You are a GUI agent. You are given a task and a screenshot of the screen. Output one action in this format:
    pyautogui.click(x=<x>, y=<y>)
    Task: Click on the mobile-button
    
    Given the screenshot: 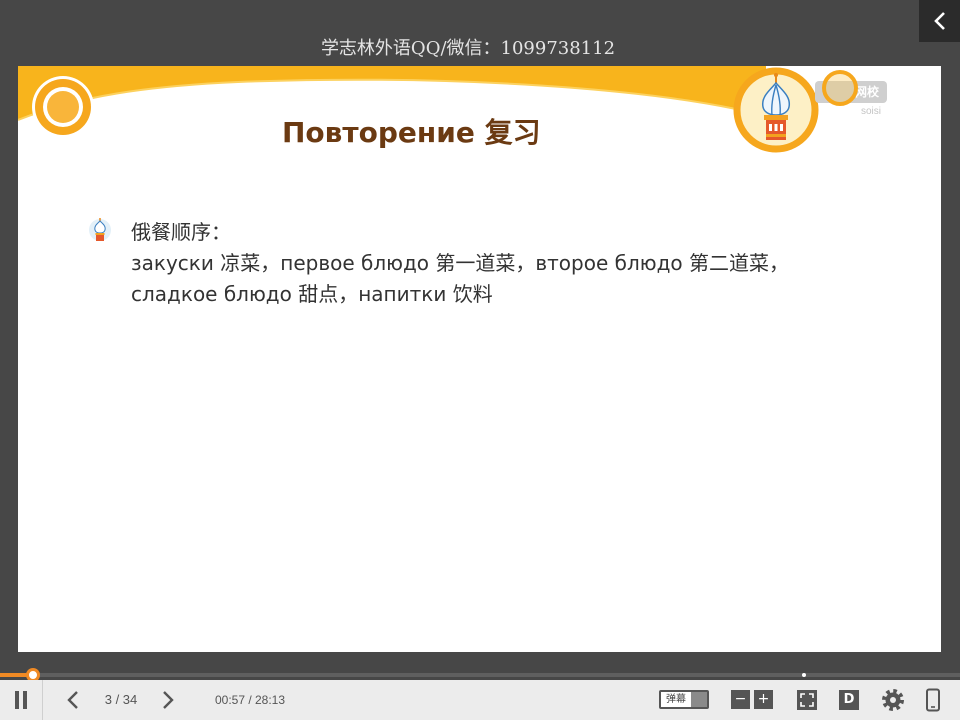 What is the action you would take?
    pyautogui.click(x=933, y=700)
    